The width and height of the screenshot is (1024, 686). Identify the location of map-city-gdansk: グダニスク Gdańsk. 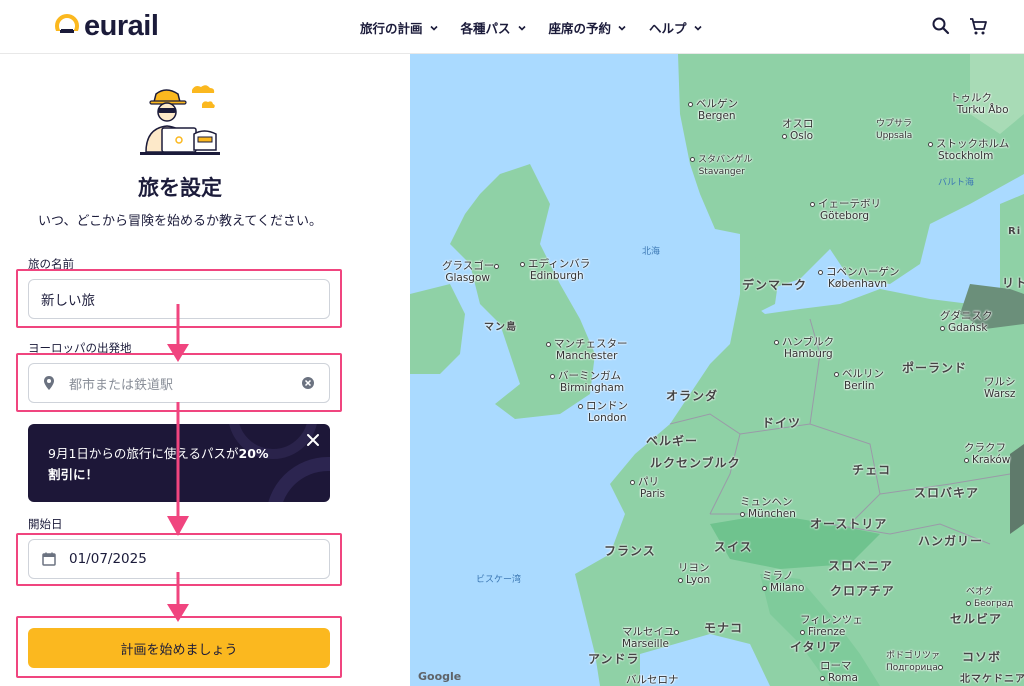
(966, 322).